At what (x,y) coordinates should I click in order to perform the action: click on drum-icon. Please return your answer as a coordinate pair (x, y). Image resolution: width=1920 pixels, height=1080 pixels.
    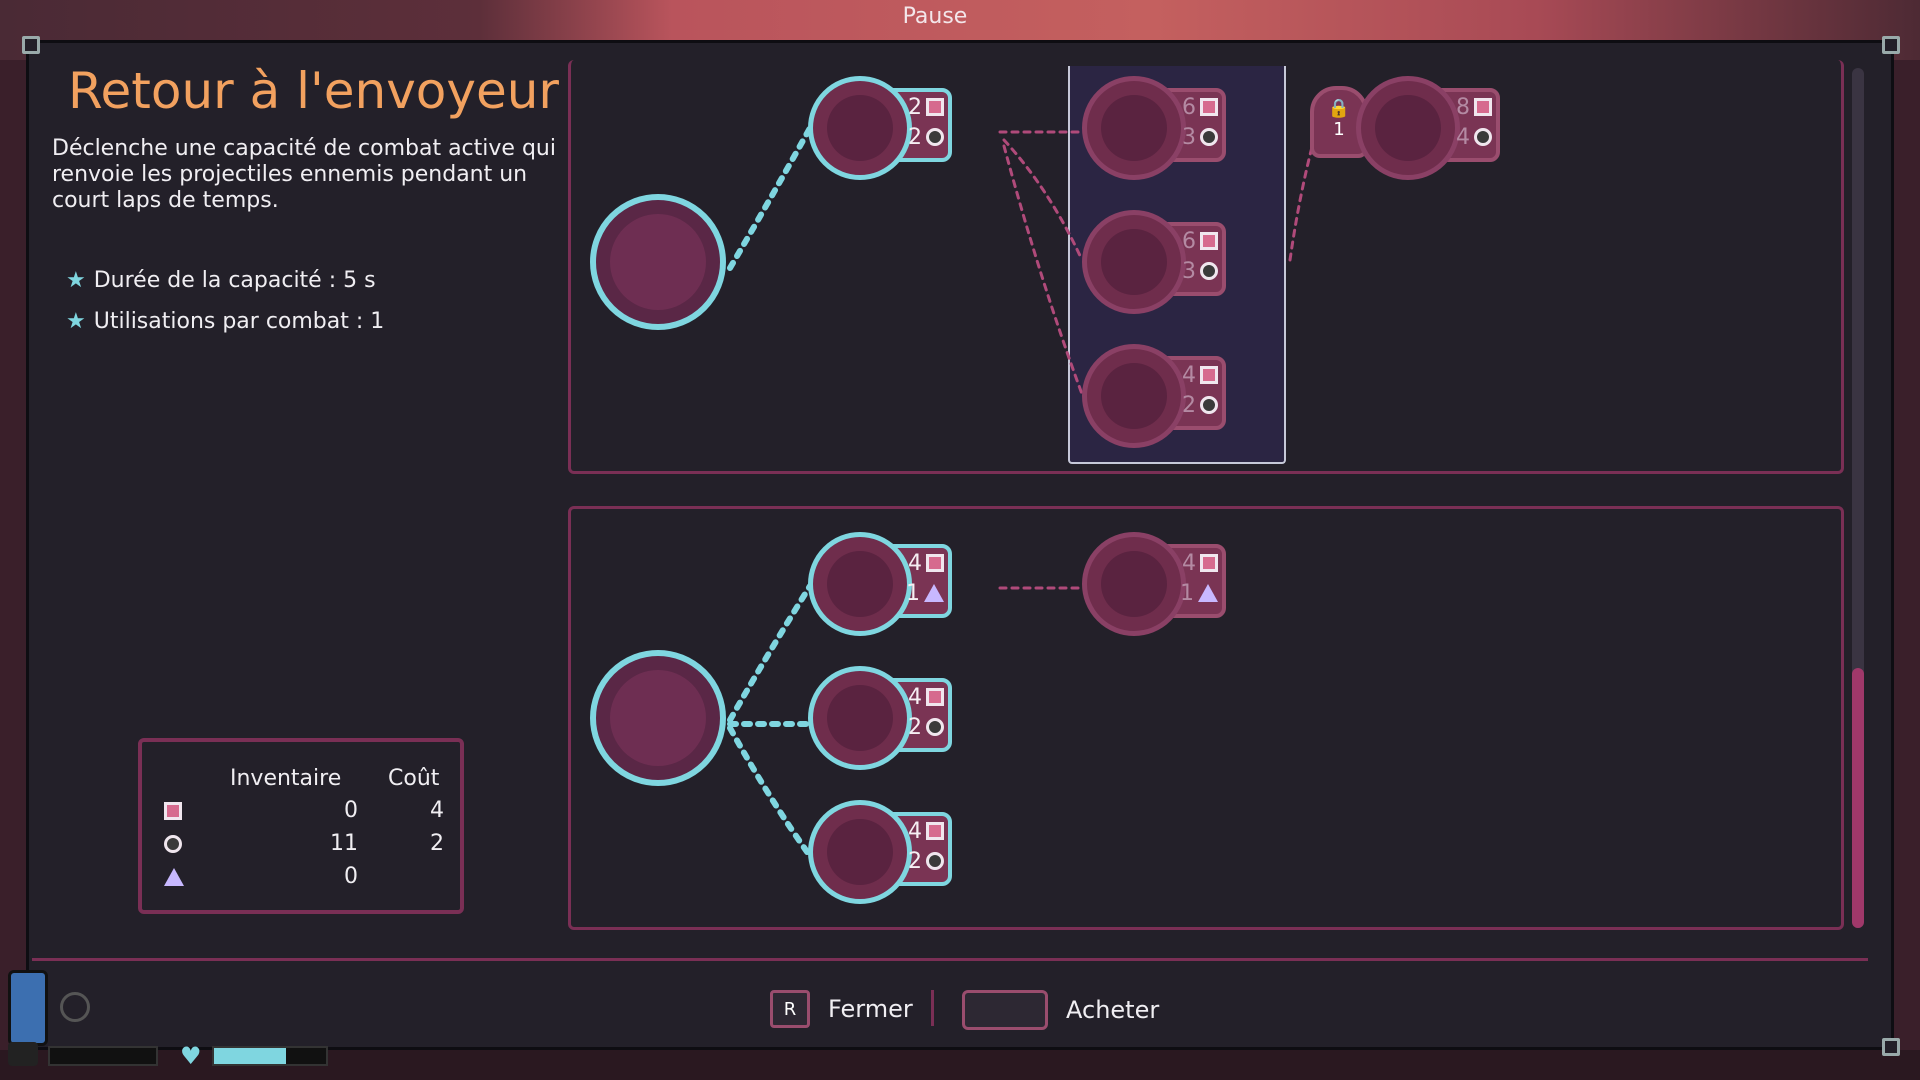
    Looking at the image, I should click on (658, 718).